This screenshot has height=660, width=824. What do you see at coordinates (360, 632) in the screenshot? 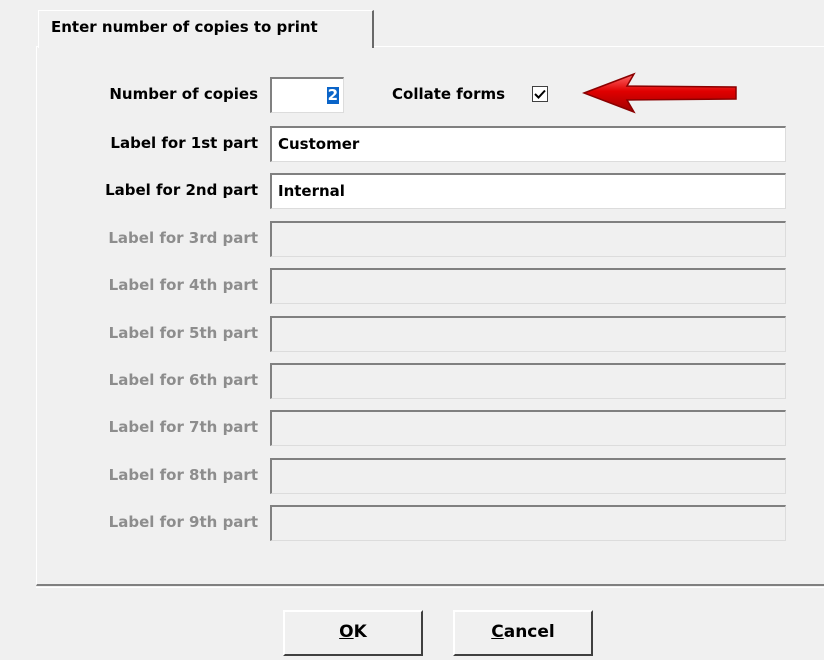
I see `ok-rest: K` at bounding box center [360, 632].